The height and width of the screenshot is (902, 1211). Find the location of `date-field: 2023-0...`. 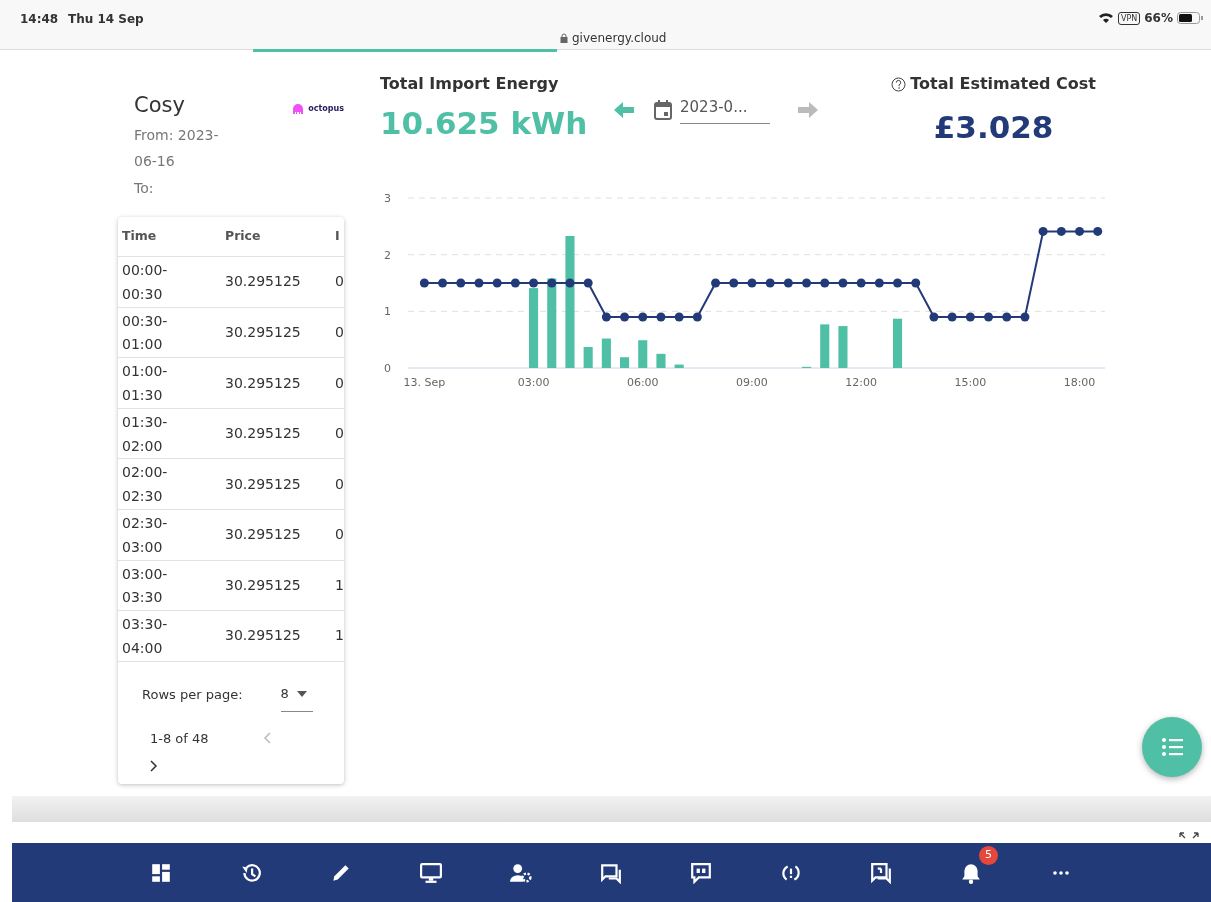

date-field: 2023-0... is located at coordinates (725, 110).